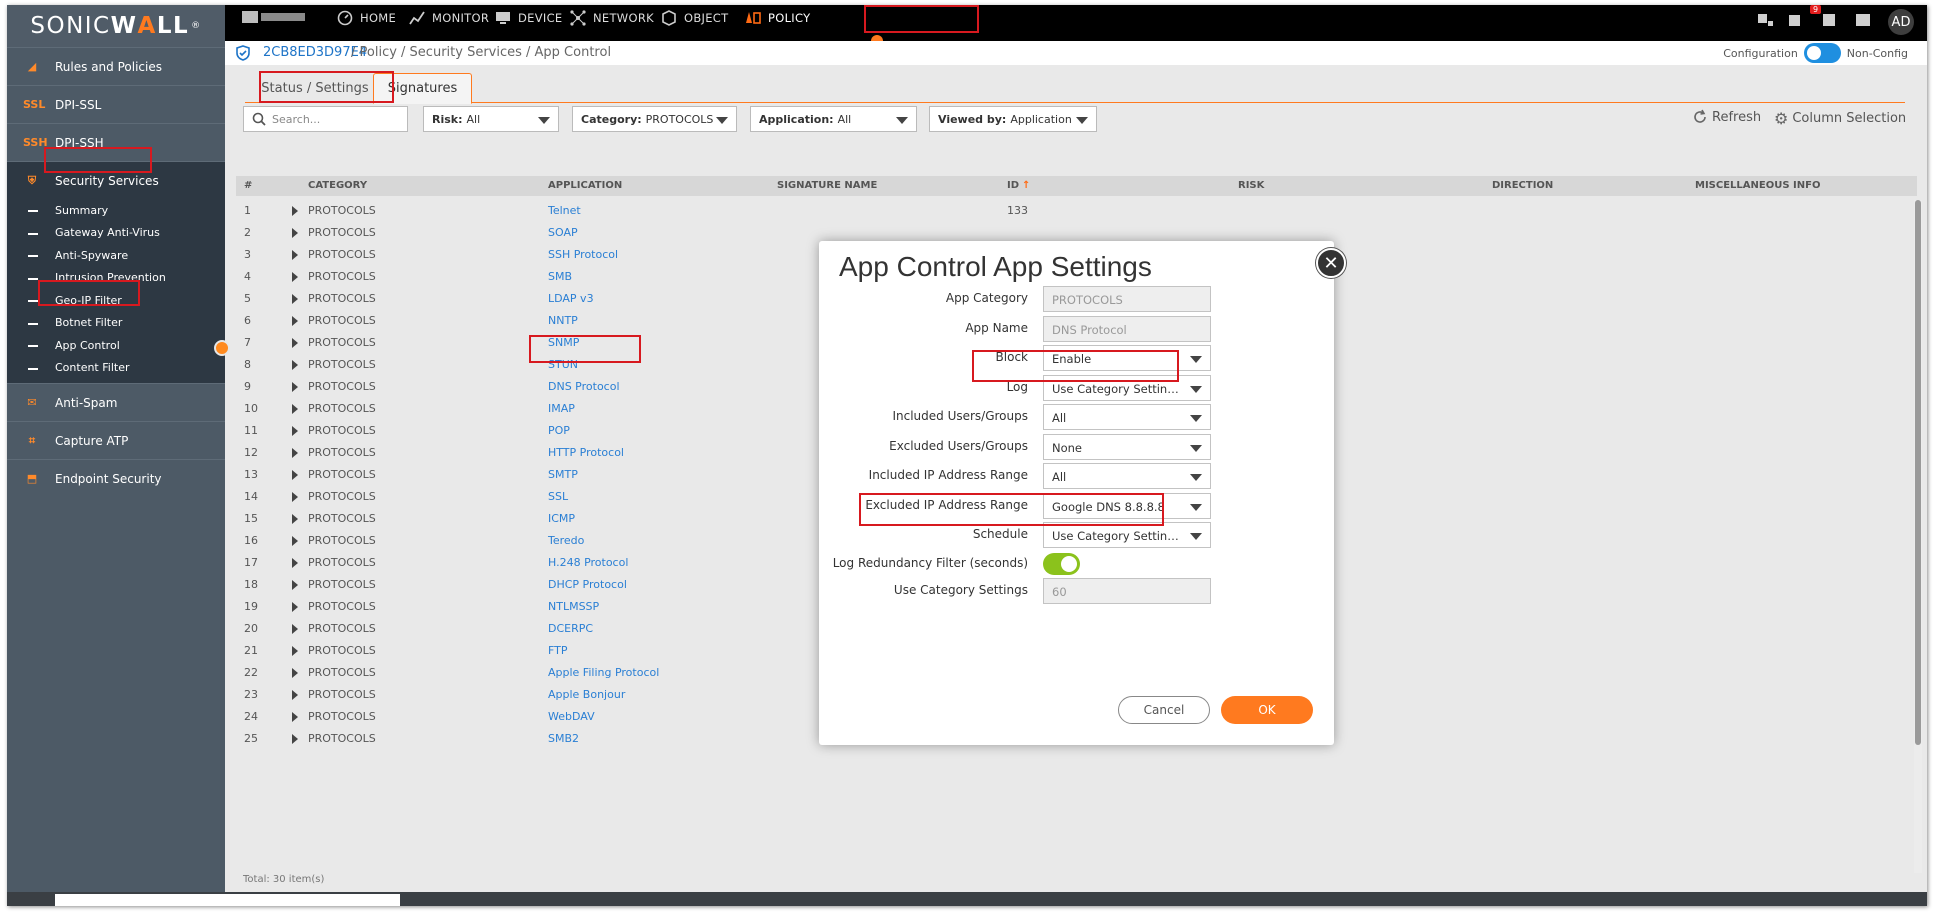 The image size is (1934, 917). Describe the element at coordinates (528, 18) in the screenshot. I see `nav-device: DEVICE` at that location.